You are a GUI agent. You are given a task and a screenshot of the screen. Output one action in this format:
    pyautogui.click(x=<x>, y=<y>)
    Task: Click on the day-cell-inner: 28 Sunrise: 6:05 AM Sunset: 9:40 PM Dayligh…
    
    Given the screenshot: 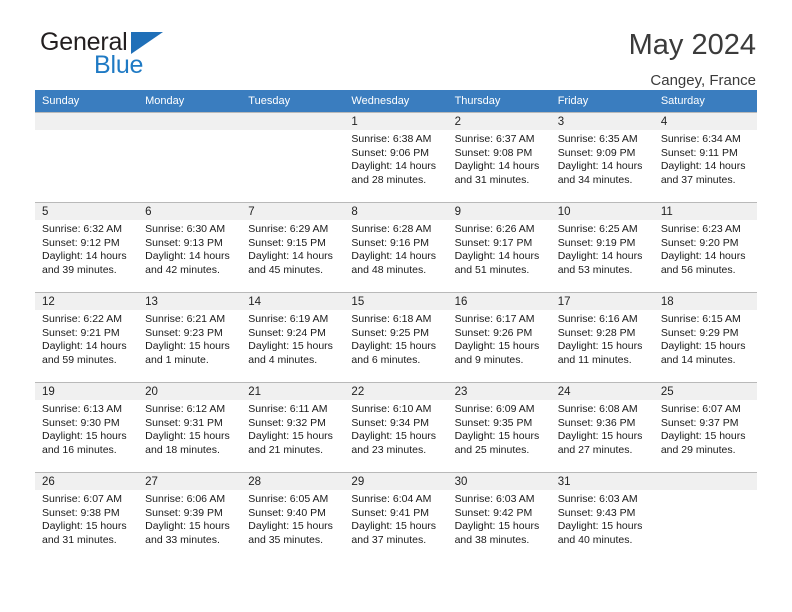 What is the action you would take?
    pyautogui.click(x=293, y=517)
    